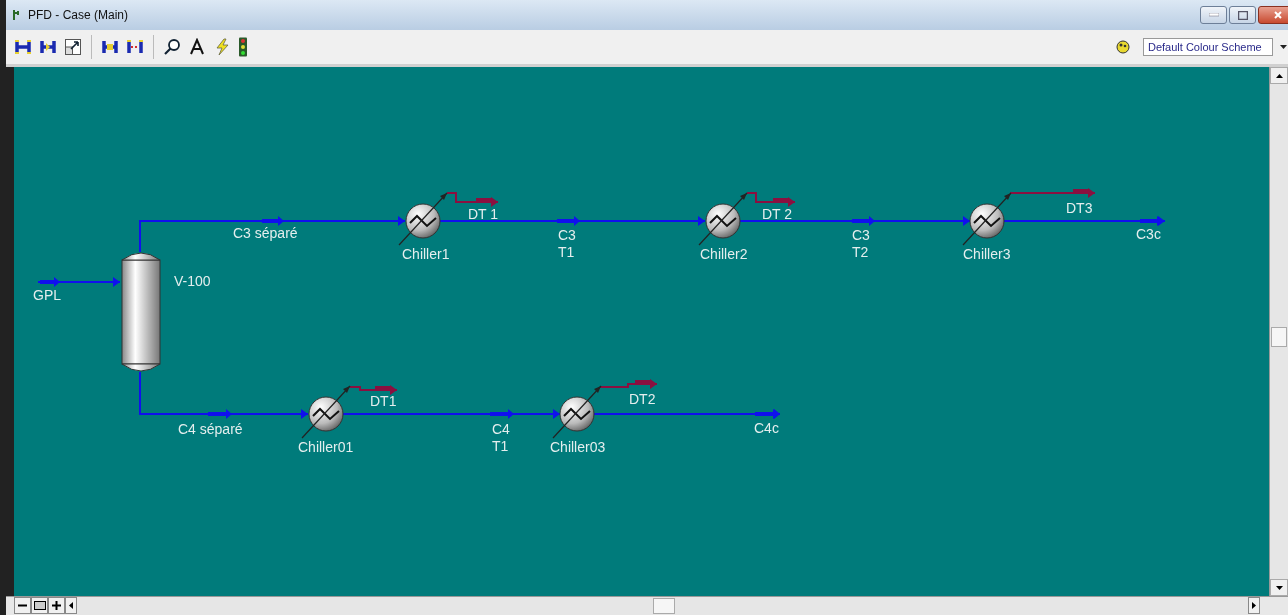 This screenshot has height=615, width=1288. Describe the element at coordinates (1273, 15) in the screenshot. I see `close-button` at that location.